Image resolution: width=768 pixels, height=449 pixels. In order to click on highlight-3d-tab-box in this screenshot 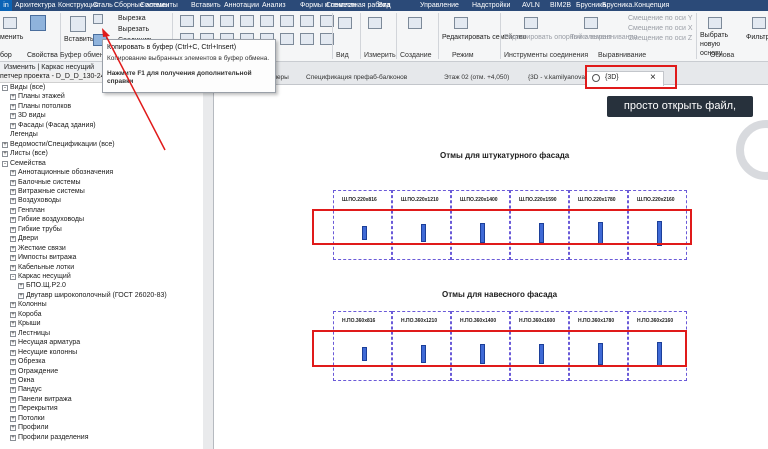, I will do `click(631, 77)`.